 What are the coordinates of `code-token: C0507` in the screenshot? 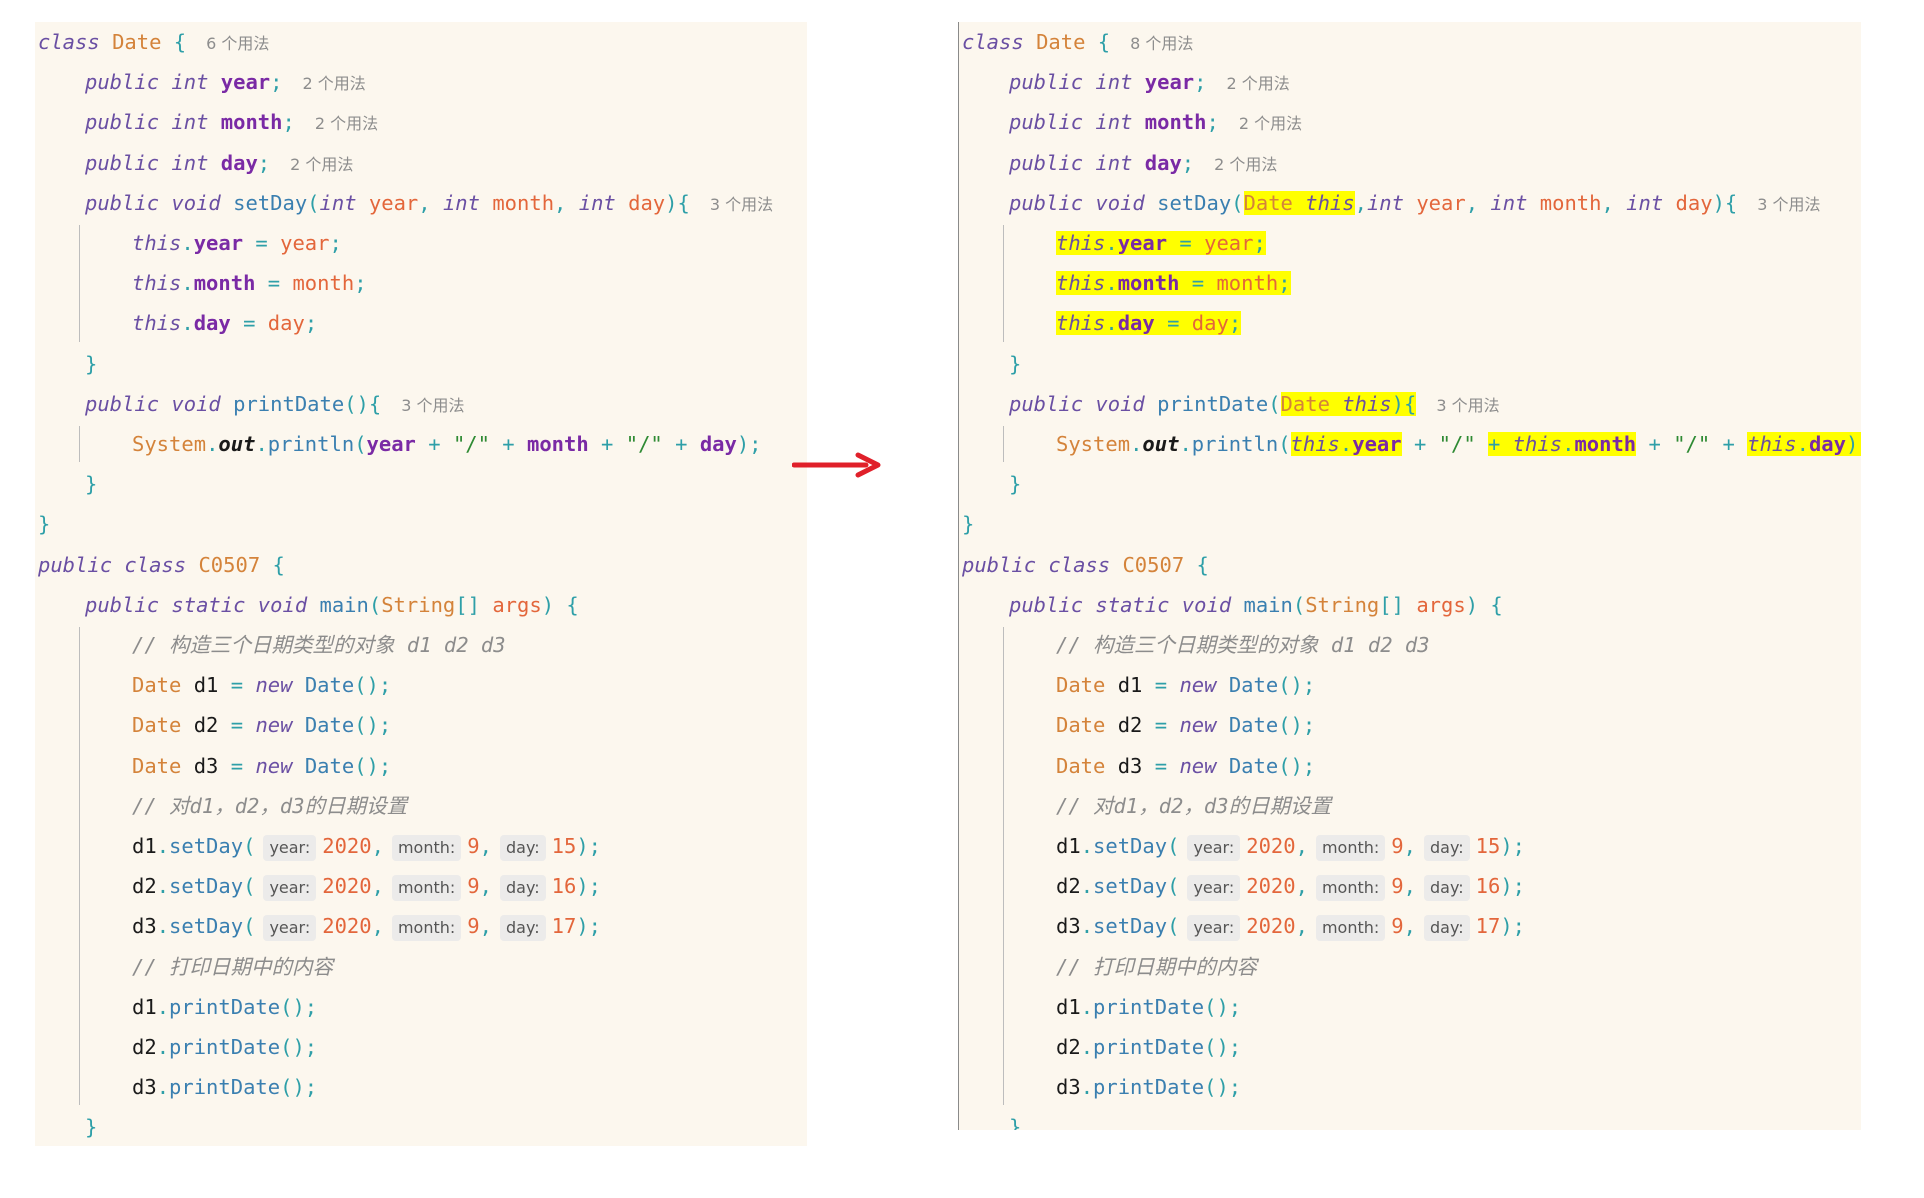 It's located at (1153, 564).